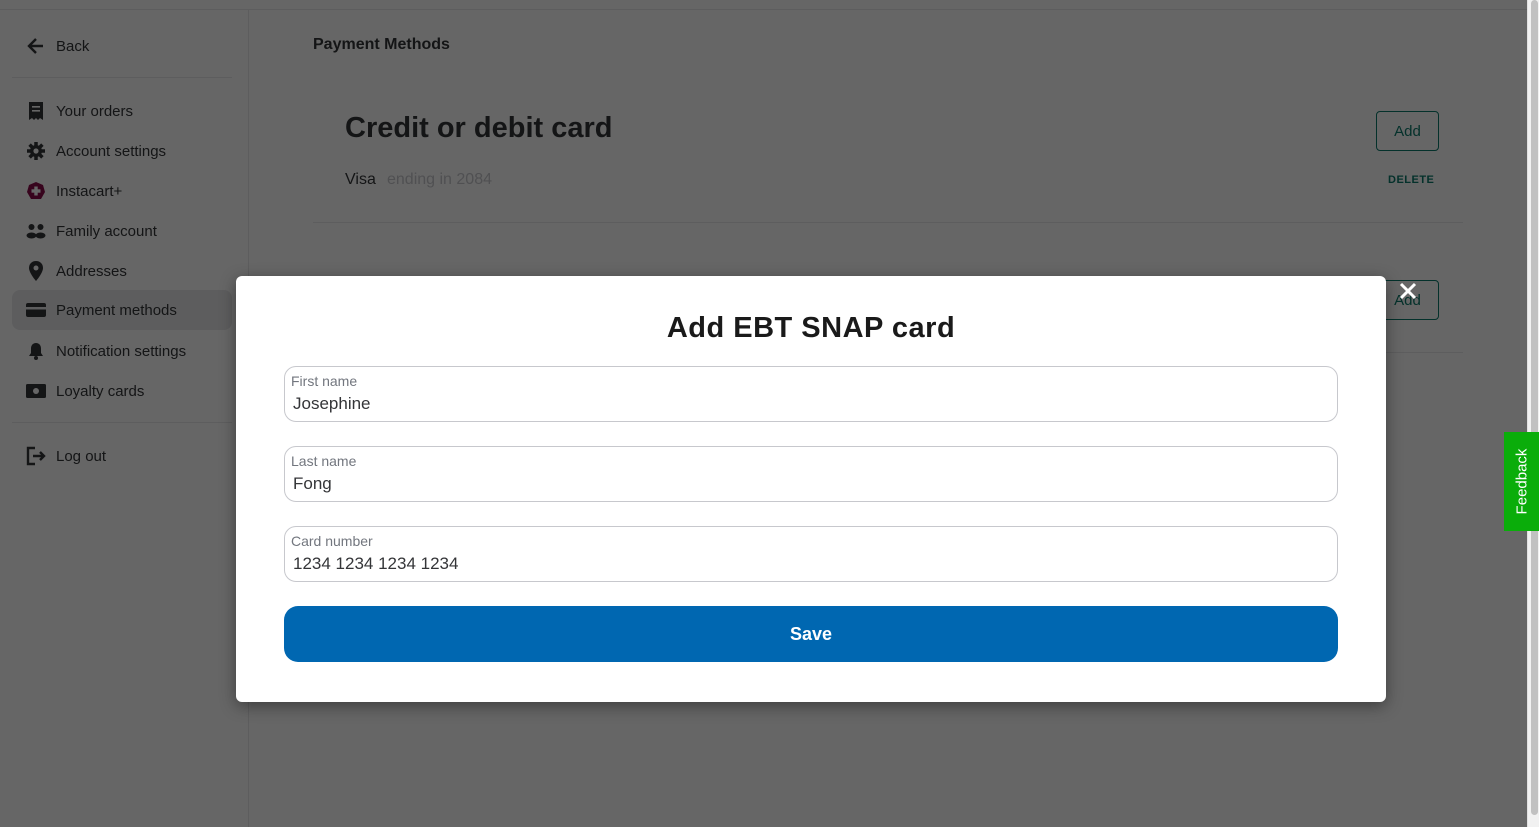 The image size is (1539, 827). I want to click on last-name-field: Last name, so click(811, 474).